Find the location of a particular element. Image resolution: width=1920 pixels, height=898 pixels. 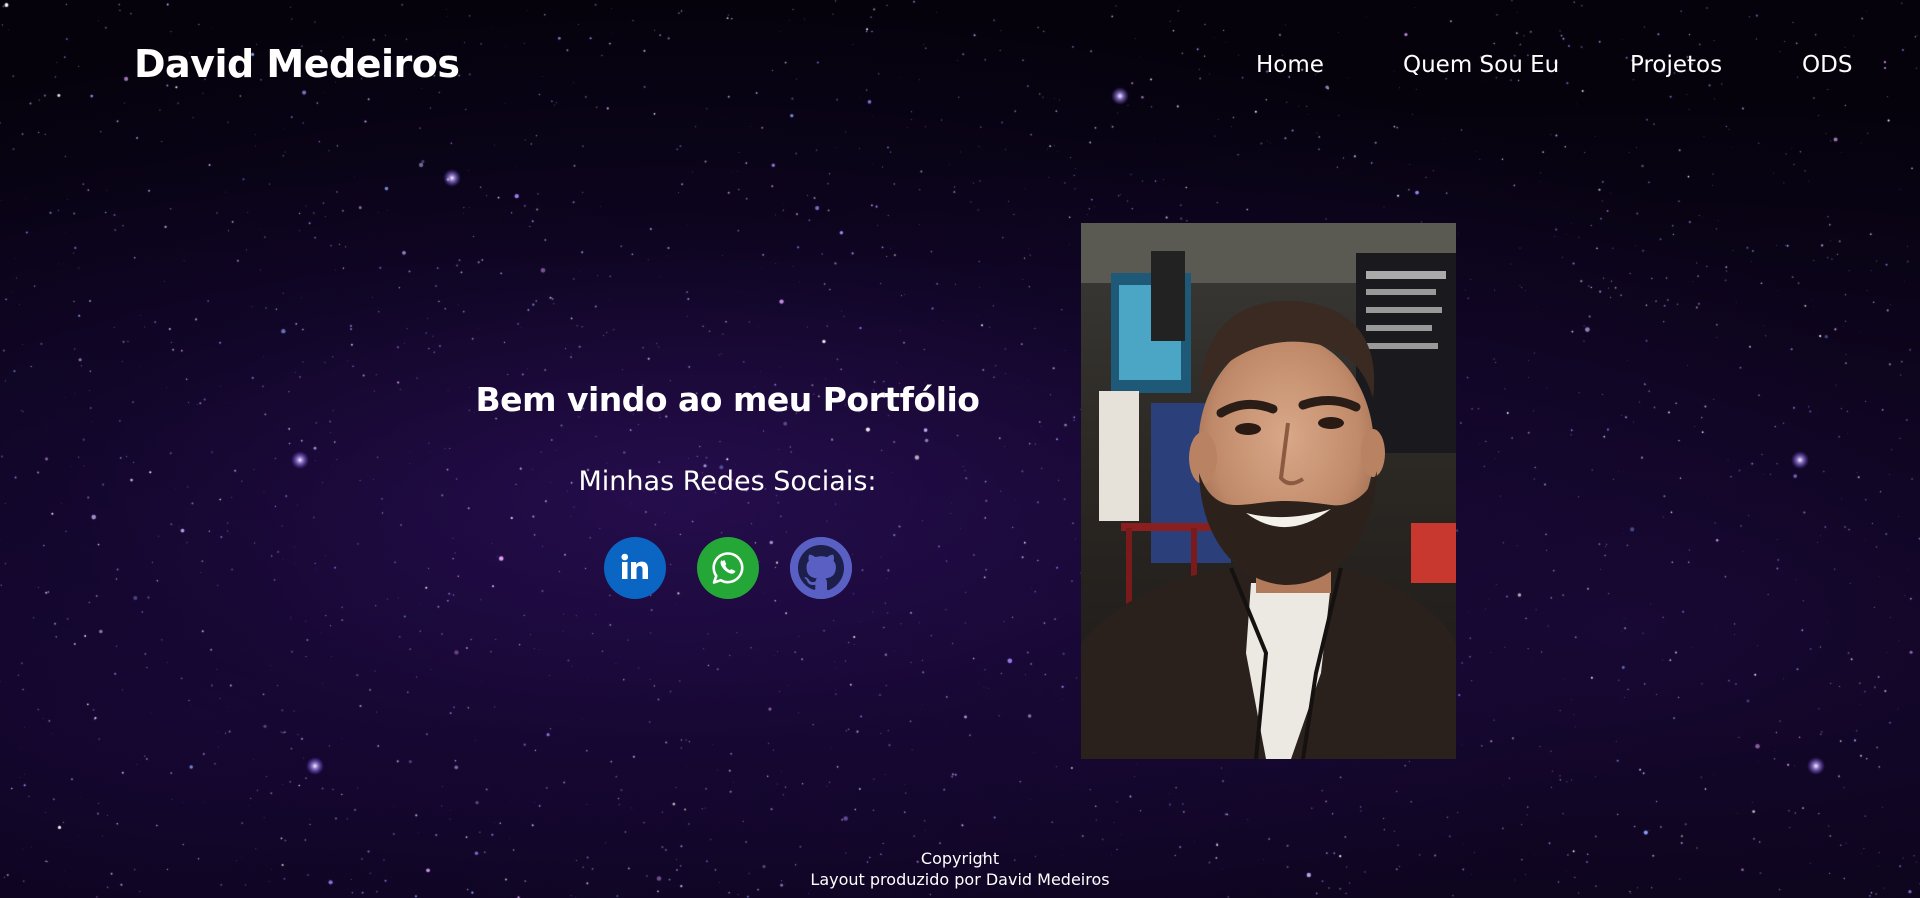

linkedin-link is located at coordinates (634, 568).